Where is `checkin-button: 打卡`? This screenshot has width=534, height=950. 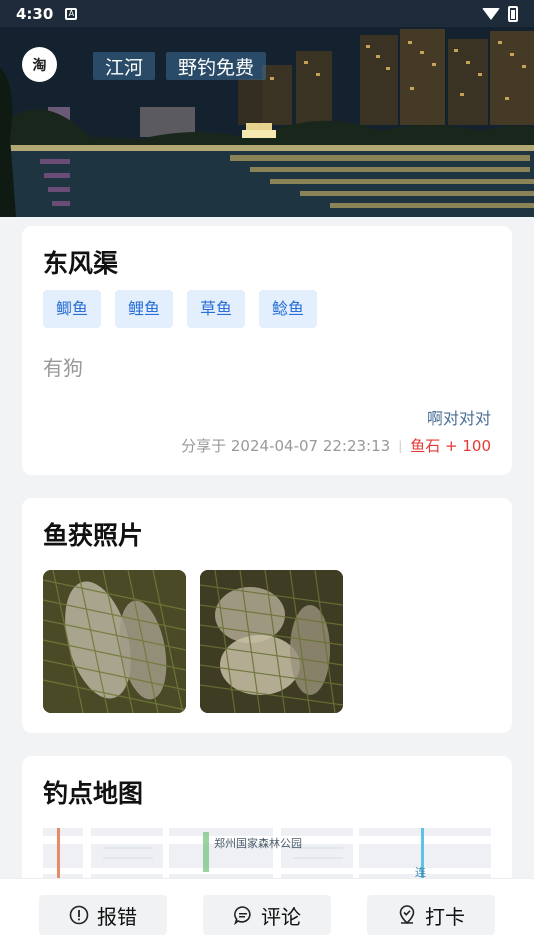
checkin-button: 打卡 is located at coordinates (431, 915).